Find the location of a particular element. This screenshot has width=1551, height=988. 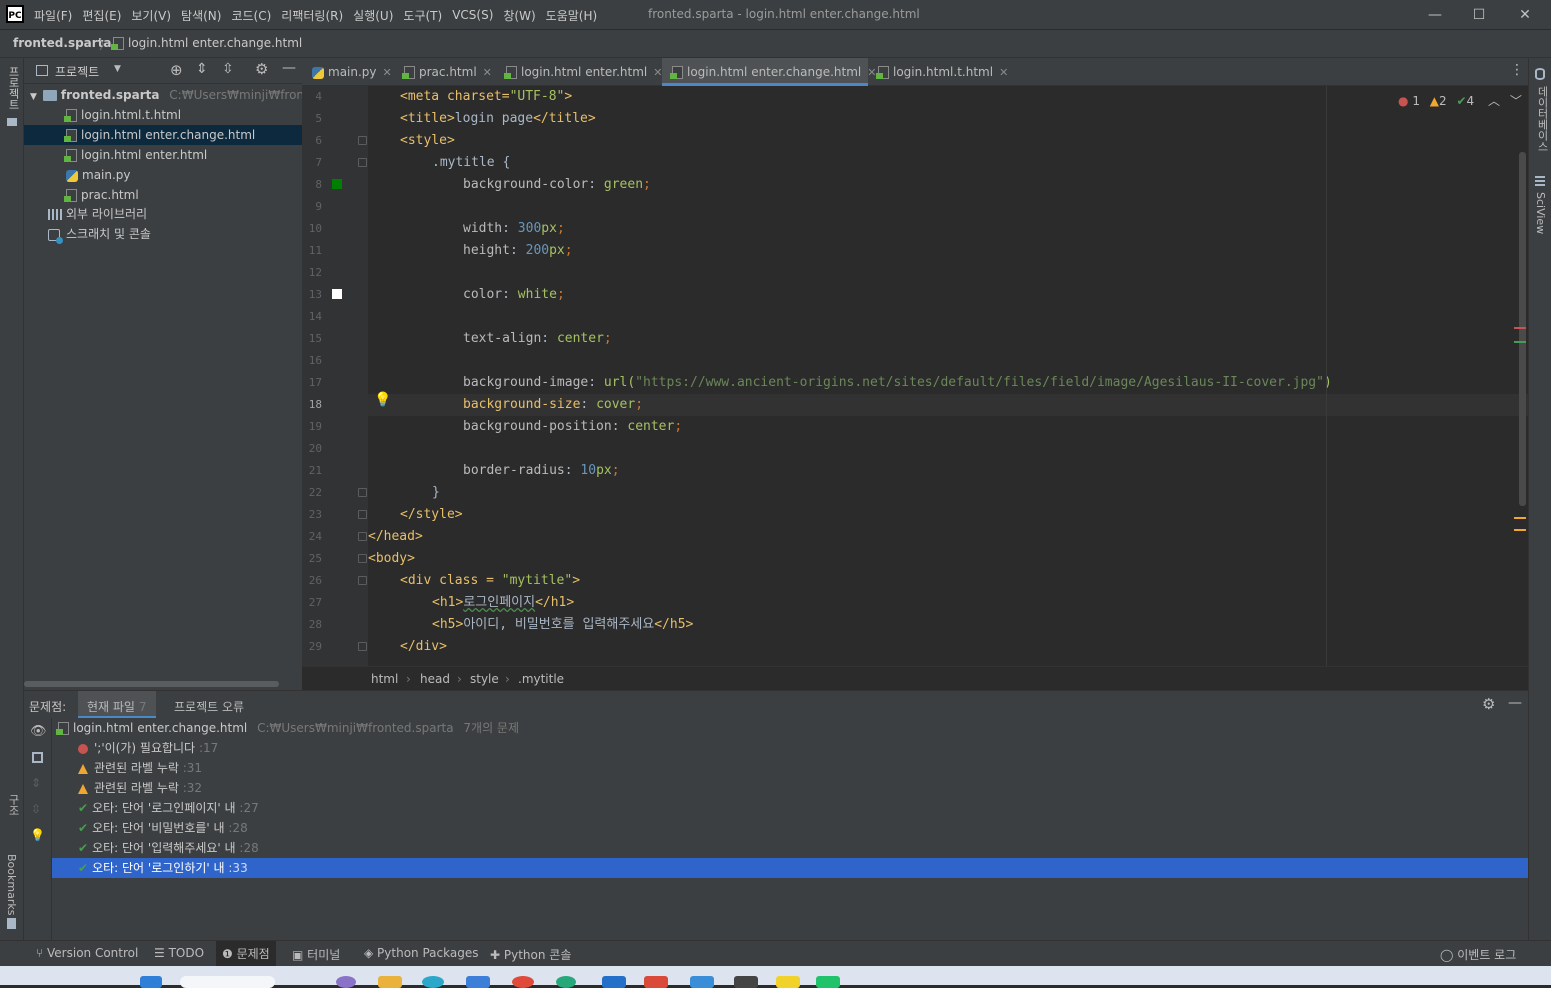

taskbar-folder-icon is located at coordinates (390, 982).